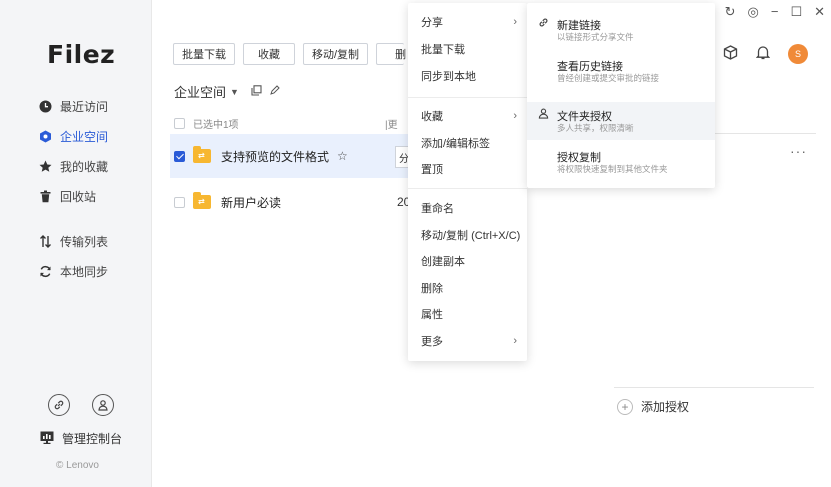 This screenshot has height=487, width=831. Describe the element at coordinates (73, 136) in the screenshot. I see `sidebar-item-enterprise: 企业空间` at that location.